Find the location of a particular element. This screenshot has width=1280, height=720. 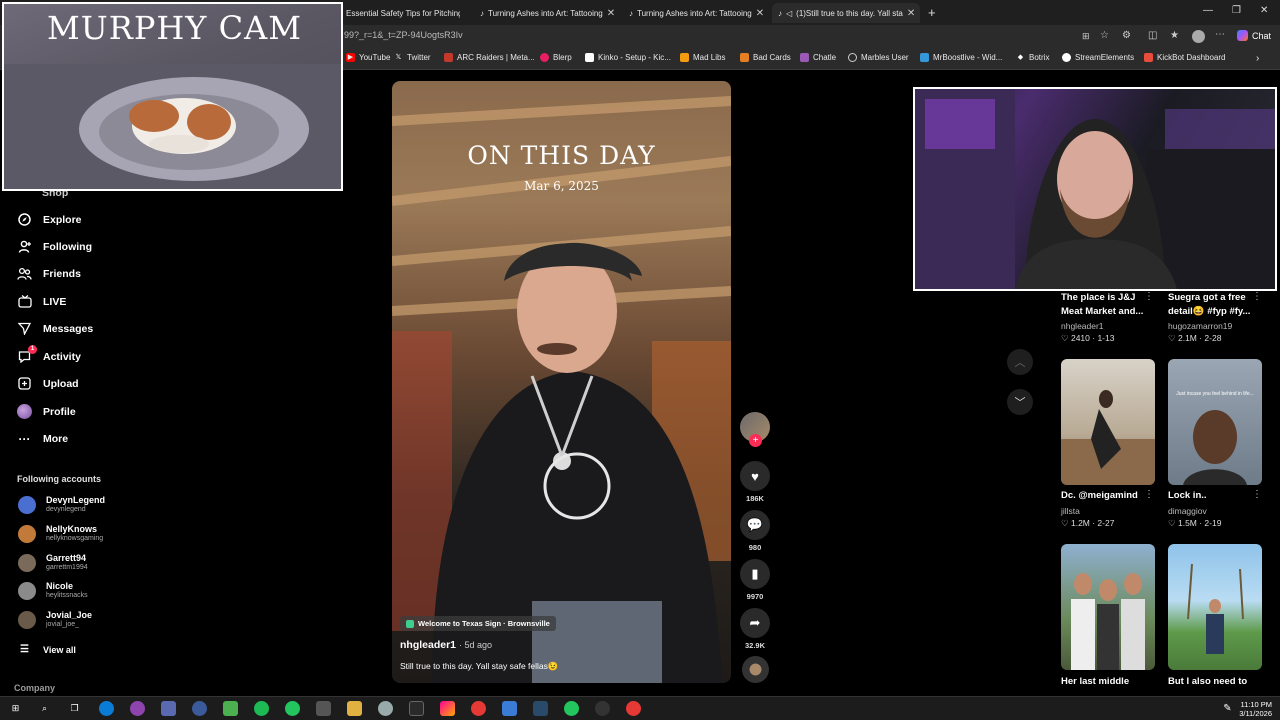

bookmark-chatle: Chatle is located at coordinates (818, 57).